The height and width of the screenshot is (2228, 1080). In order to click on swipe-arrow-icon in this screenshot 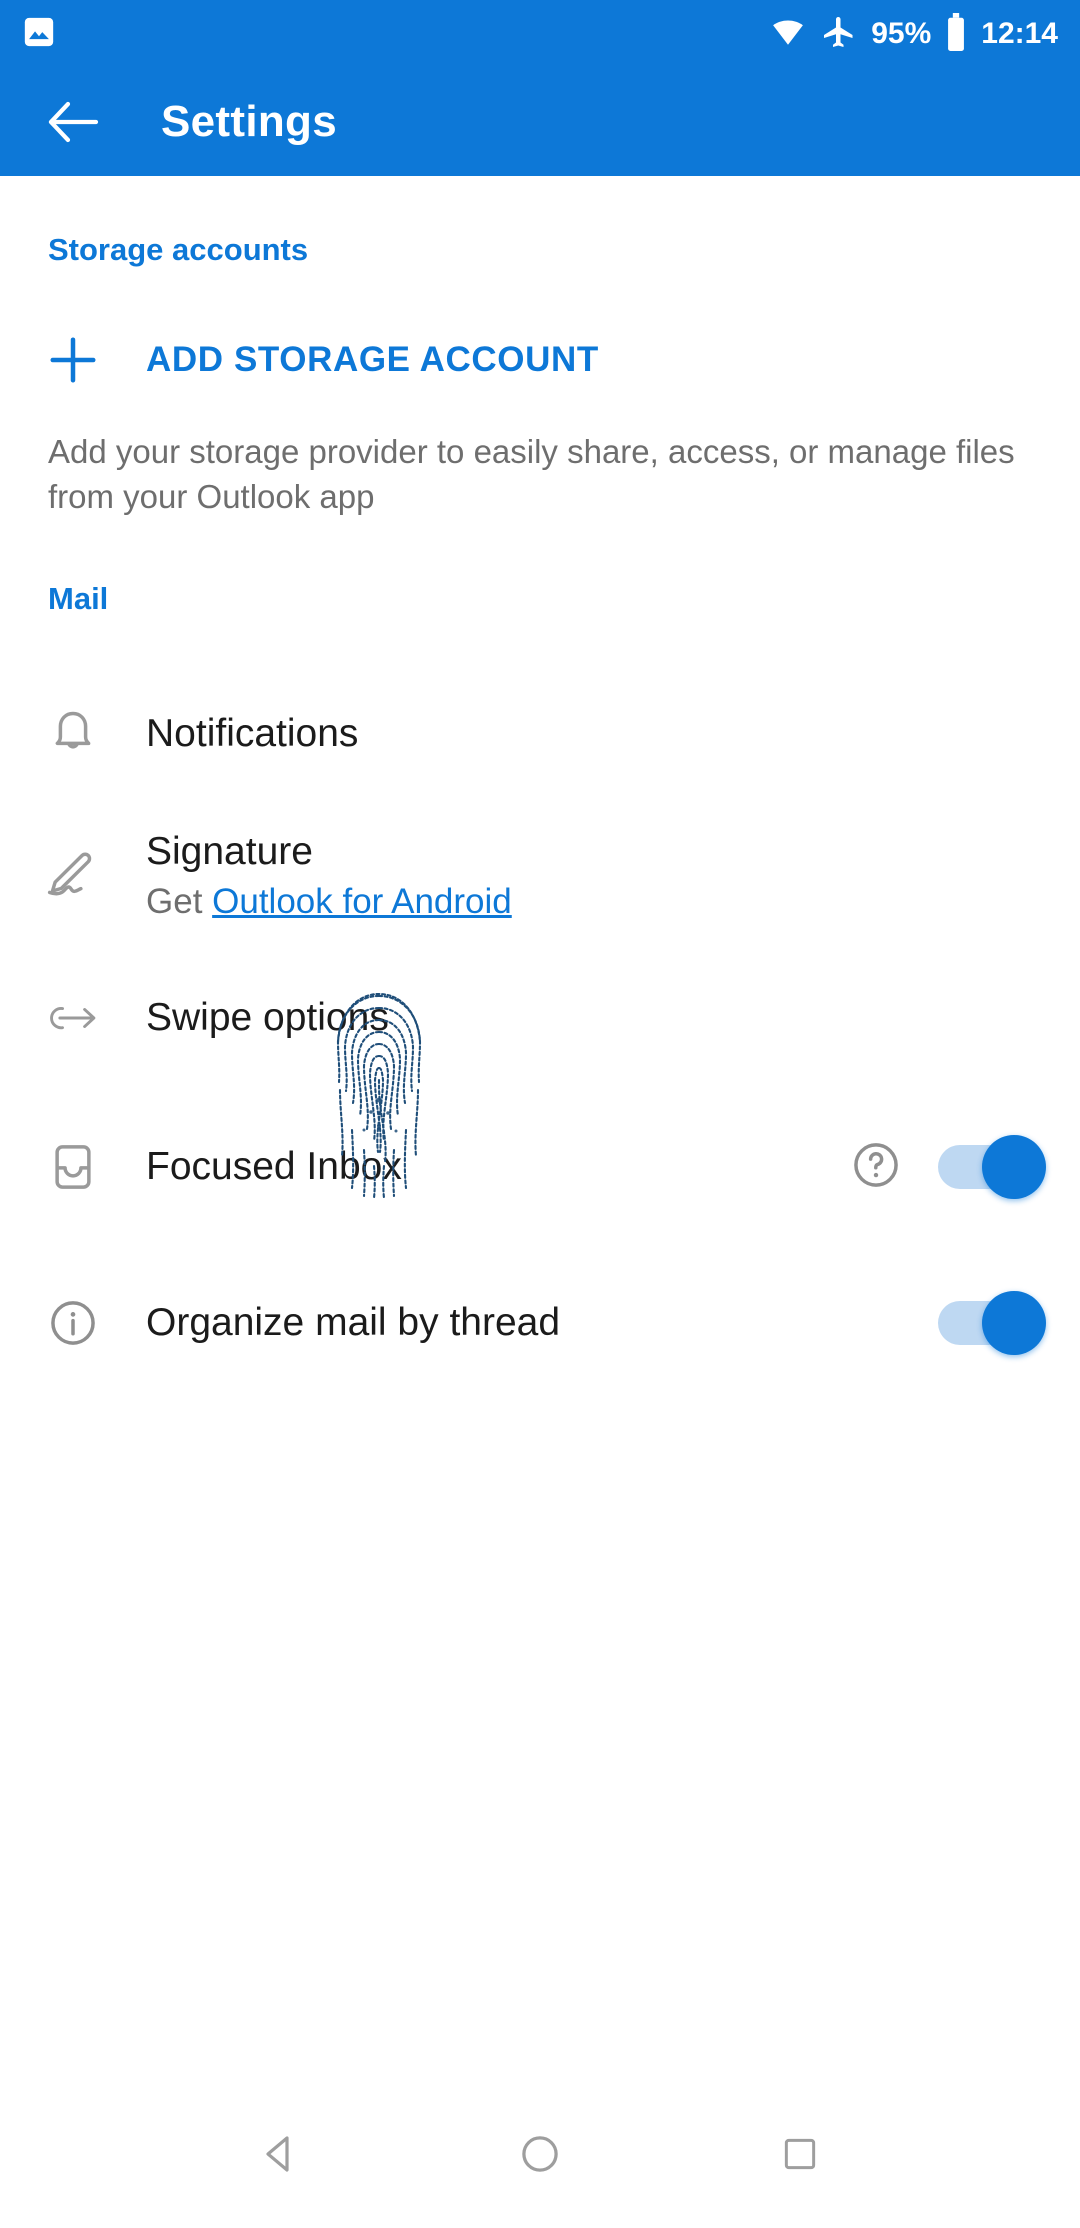, I will do `click(73, 1018)`.